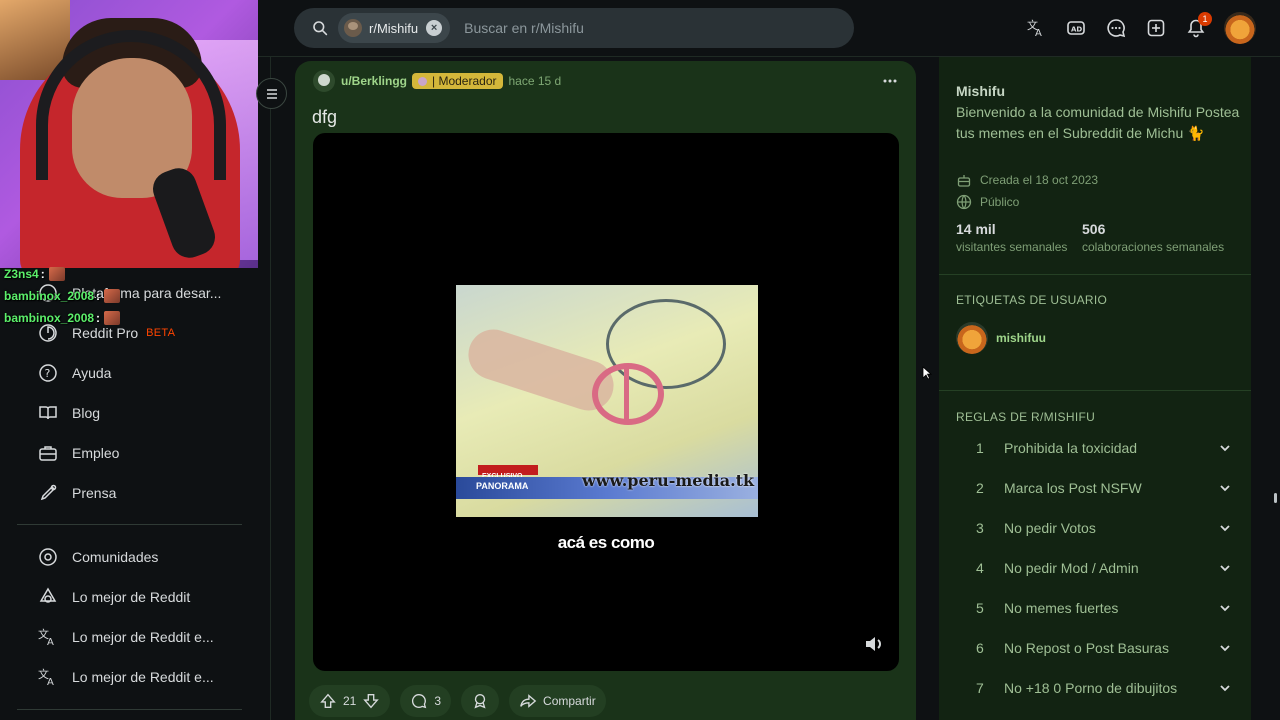 This screenshot has width=1280, height=720. I want to click on search-bar: r/Mishifu × Buscar en r/Mishifu, so click(574, 28).